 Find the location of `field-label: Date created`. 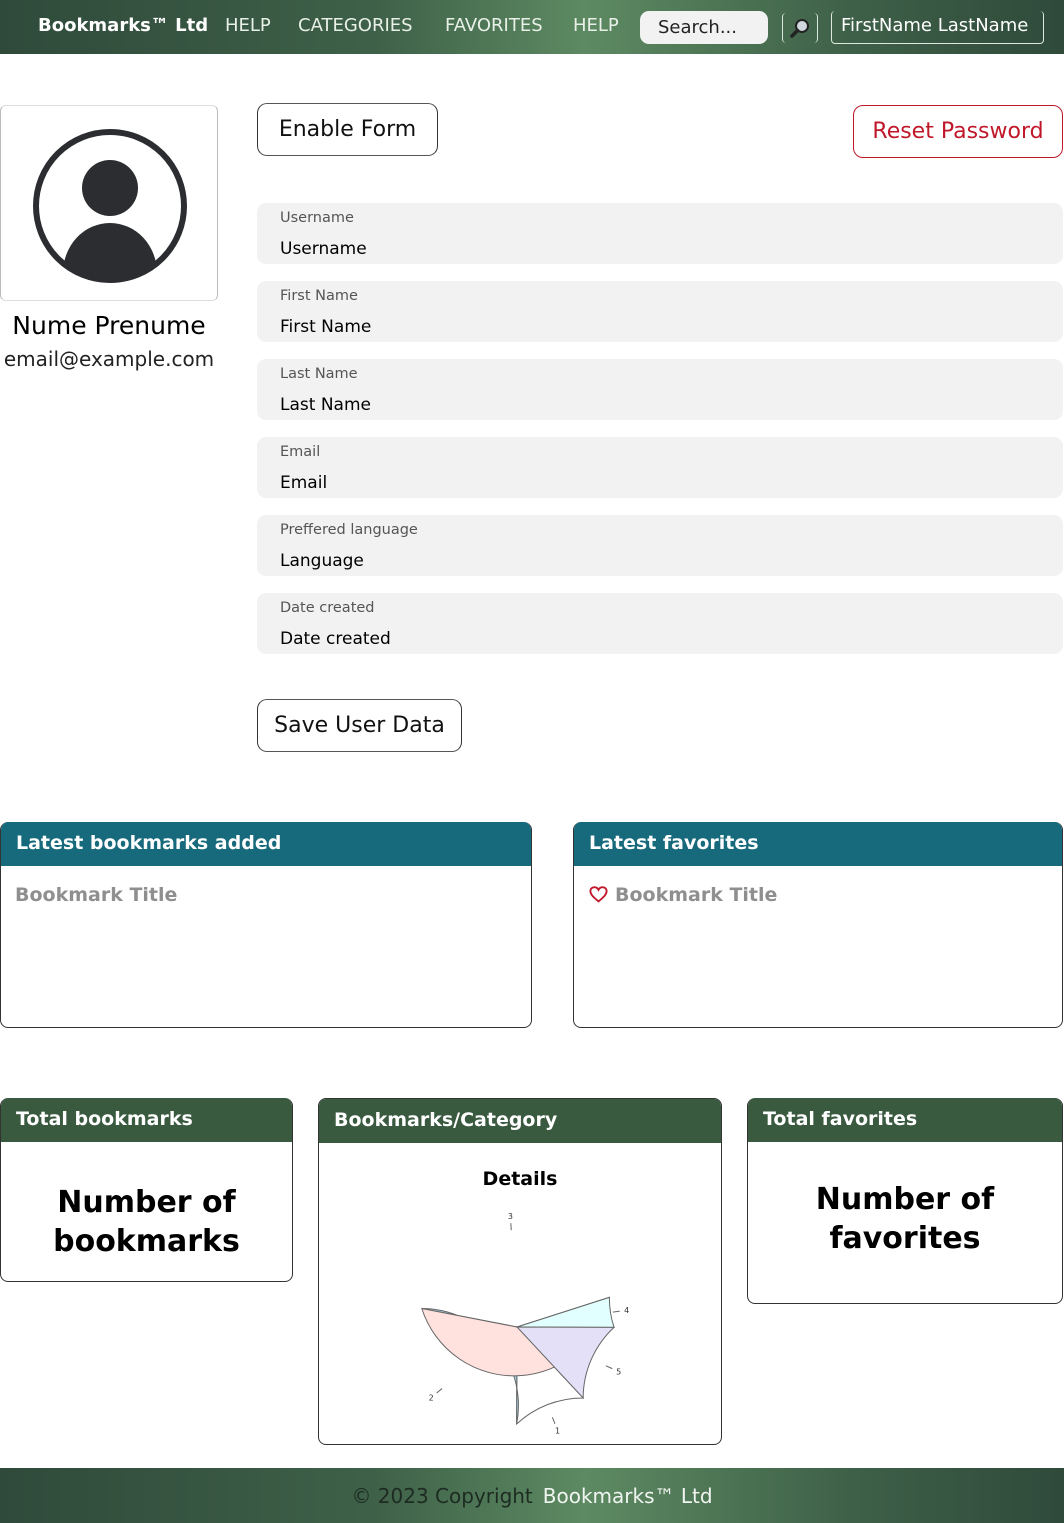

field-label: Date created is located at coordinates (327, 608).